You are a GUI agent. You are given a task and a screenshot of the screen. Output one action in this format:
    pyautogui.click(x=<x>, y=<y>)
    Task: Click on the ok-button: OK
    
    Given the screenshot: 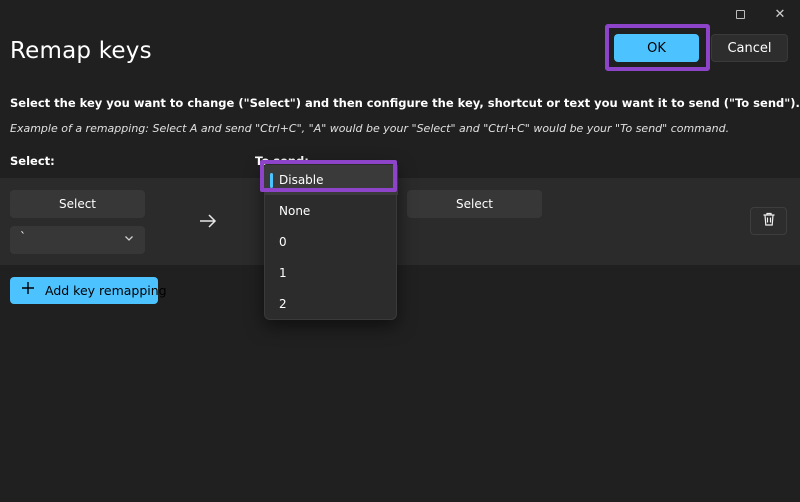 What is the action you would take?
    pyautogui.click(x=656, y=48)
    